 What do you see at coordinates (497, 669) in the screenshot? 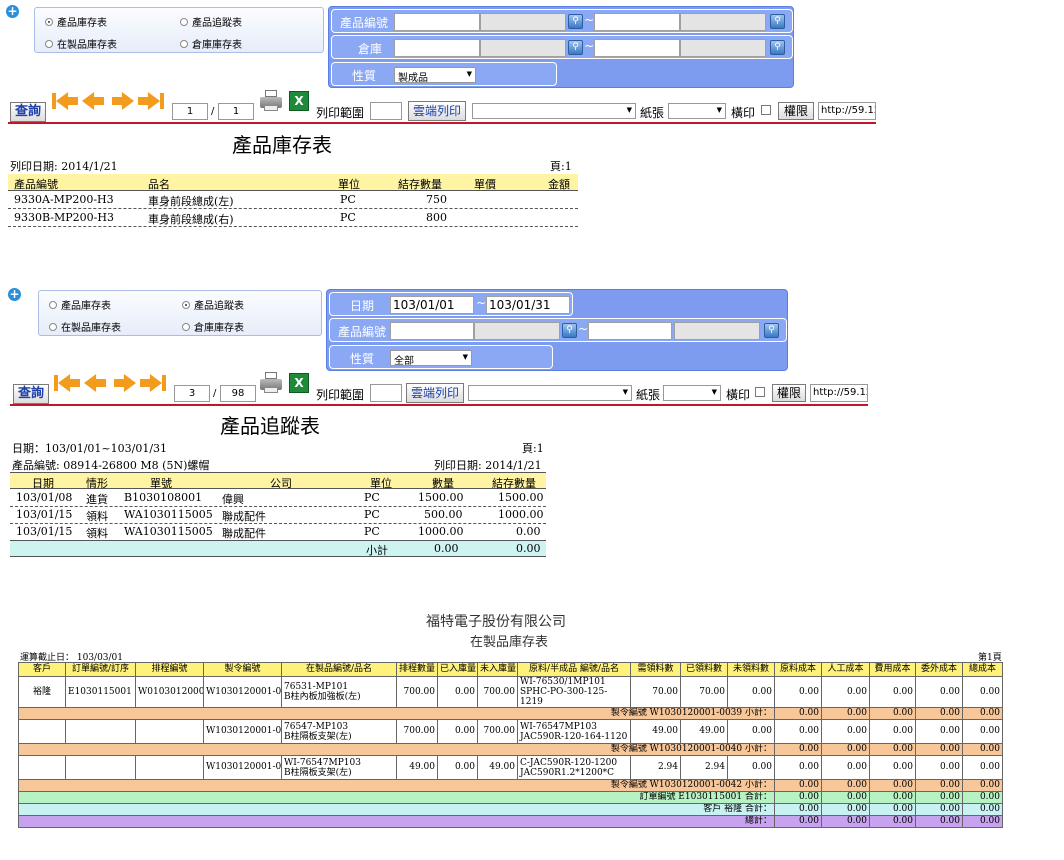
I see `col-header: 未入庫量` at bounding box center [497, 669].